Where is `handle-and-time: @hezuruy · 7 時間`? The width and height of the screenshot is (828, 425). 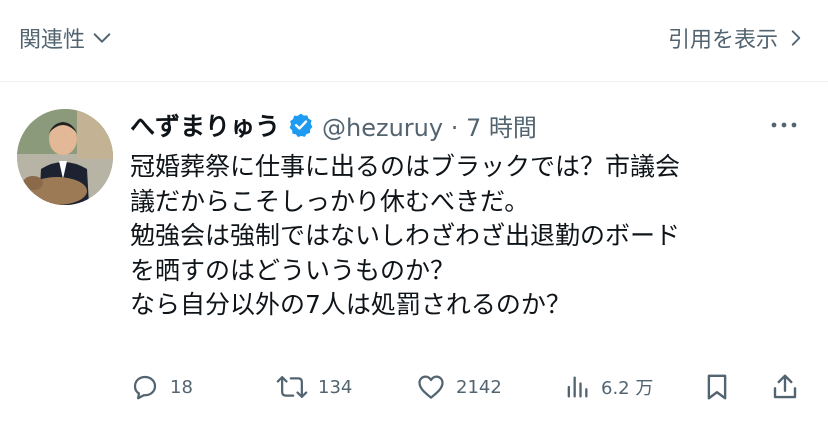
handle-and-time: @hezuruy · 7 時間 is located at coordinates (429, 125).